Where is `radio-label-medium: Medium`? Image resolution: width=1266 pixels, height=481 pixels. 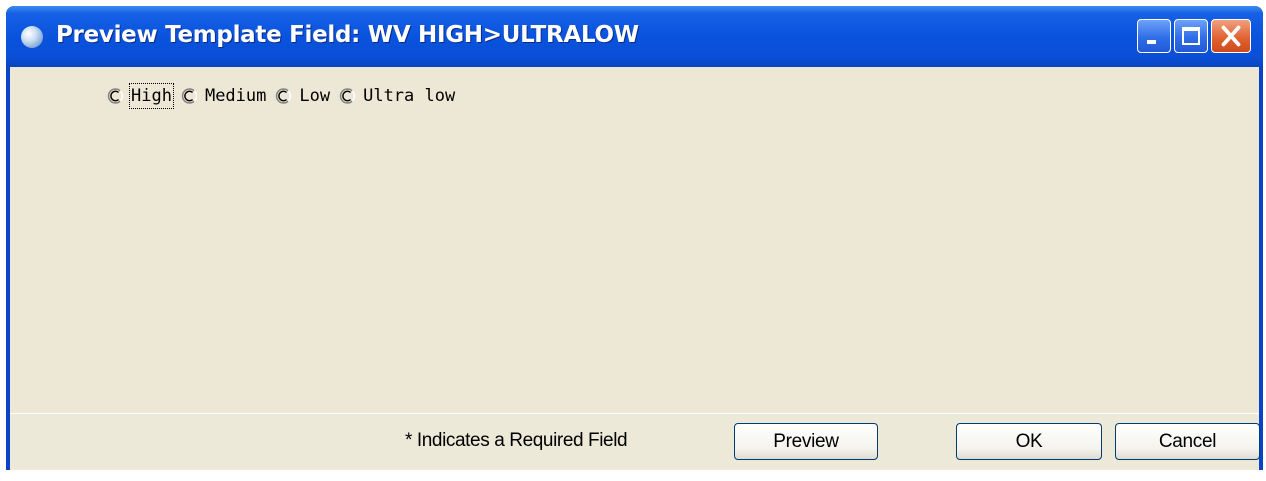
radio-label-medium: Medium is located at coordinates (235, 96).